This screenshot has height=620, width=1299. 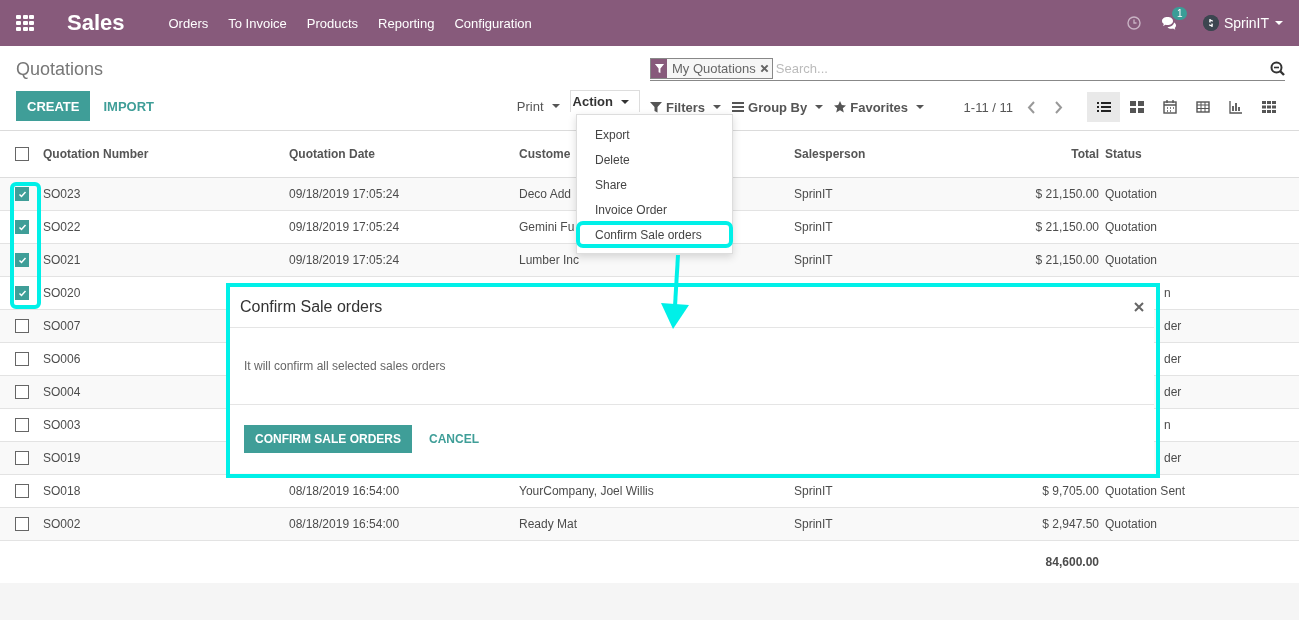 What do you see at coordinates (1031, 107) in the screenshot?
I see `previous-icon` at bounding box center [1031, 107].